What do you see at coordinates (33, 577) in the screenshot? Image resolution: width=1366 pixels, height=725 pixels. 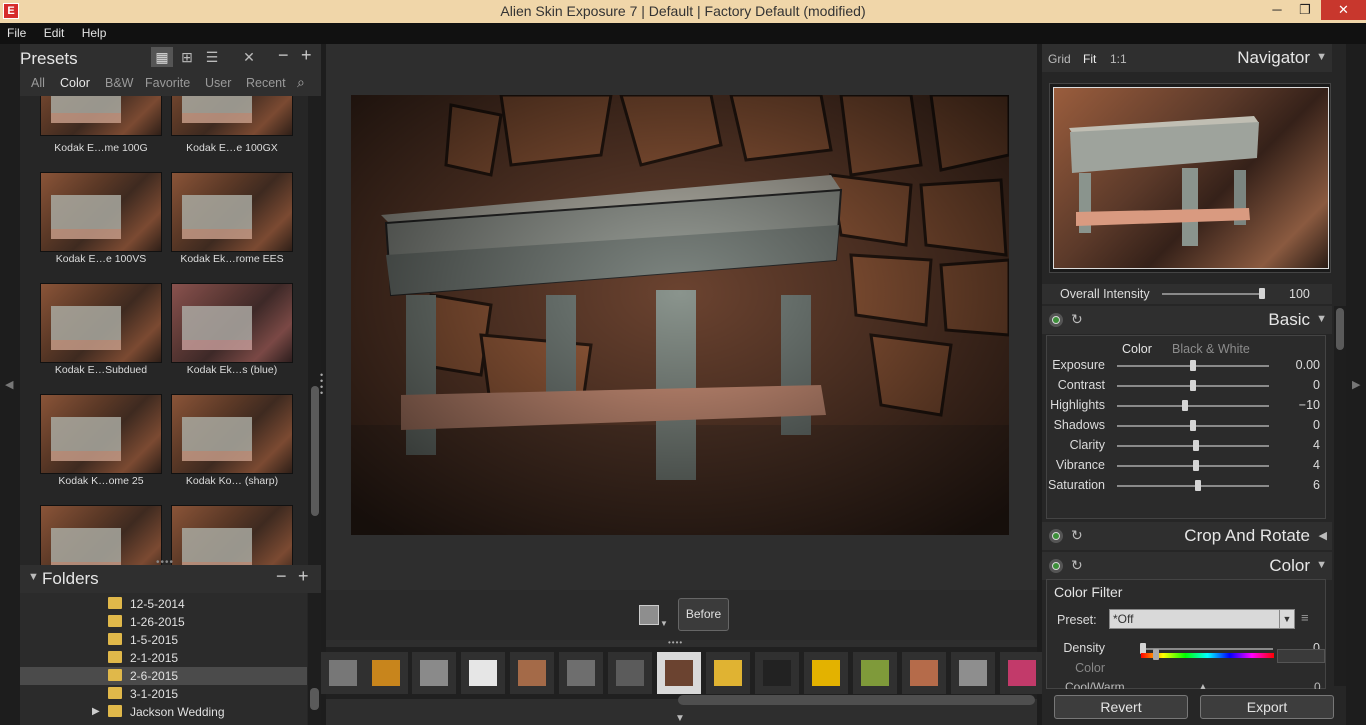 I see `folders-collapse-icon: ▼` at bounding box center [33, 577].